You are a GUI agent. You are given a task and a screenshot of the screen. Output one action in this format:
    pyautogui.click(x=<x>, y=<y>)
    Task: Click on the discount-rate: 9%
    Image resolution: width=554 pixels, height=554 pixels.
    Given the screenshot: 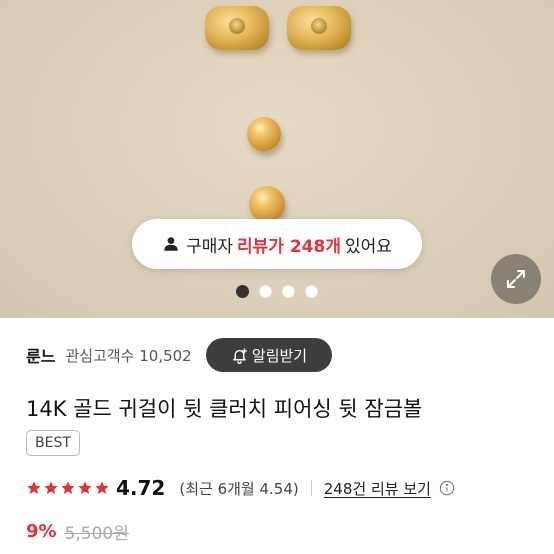 What is the action you would take?
    pyautogui.click(x=41, y=531)
    